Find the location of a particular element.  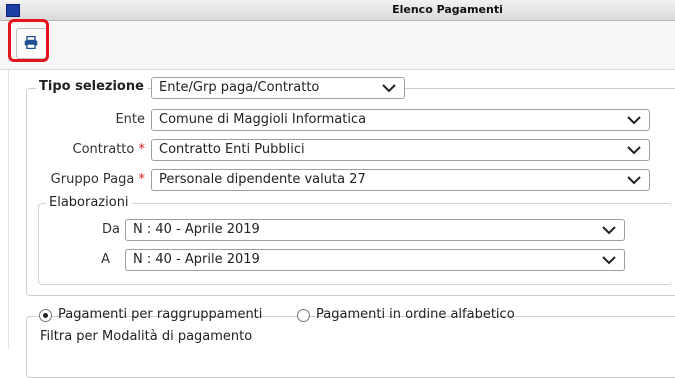

radio-raggruppamenti is located at coordinates (45, 315).